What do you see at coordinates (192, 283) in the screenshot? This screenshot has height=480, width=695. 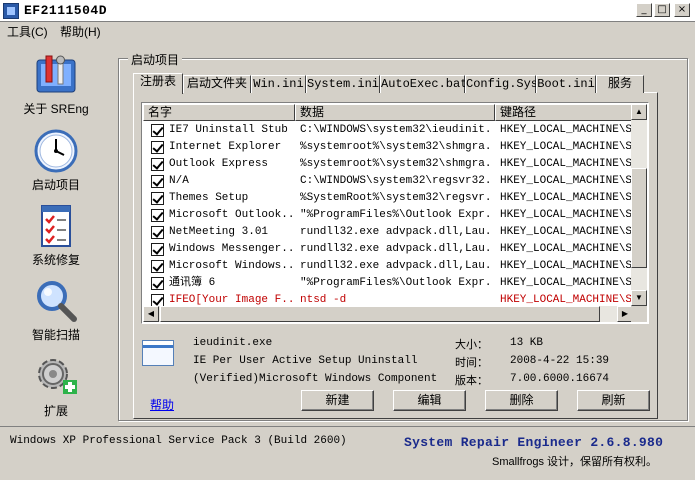 I see `row-name: 通讯簿 6` at bounding box center [192, 283].